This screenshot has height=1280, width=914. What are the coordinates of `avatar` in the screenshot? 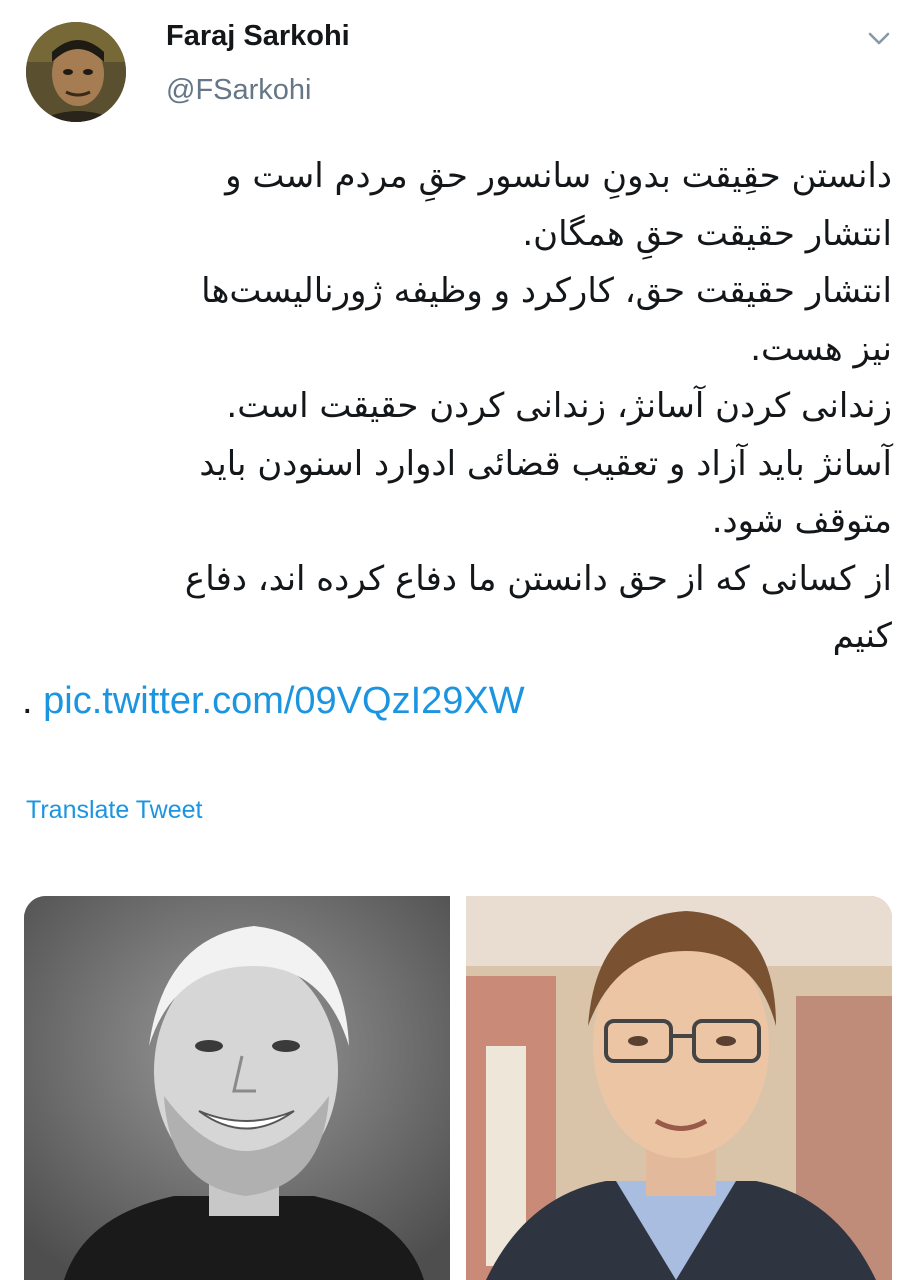 It's located at (76, 72).